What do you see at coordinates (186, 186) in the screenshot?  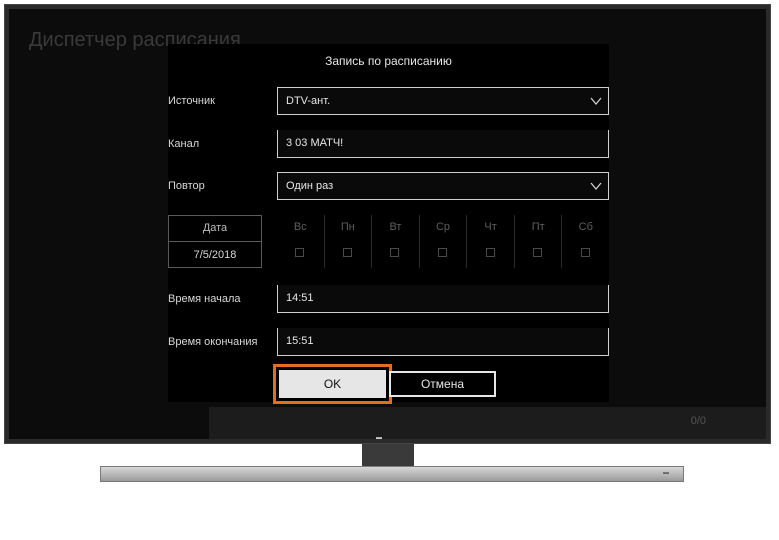 I see `repeat-label: Повтор` at bounding box center [186, 186].